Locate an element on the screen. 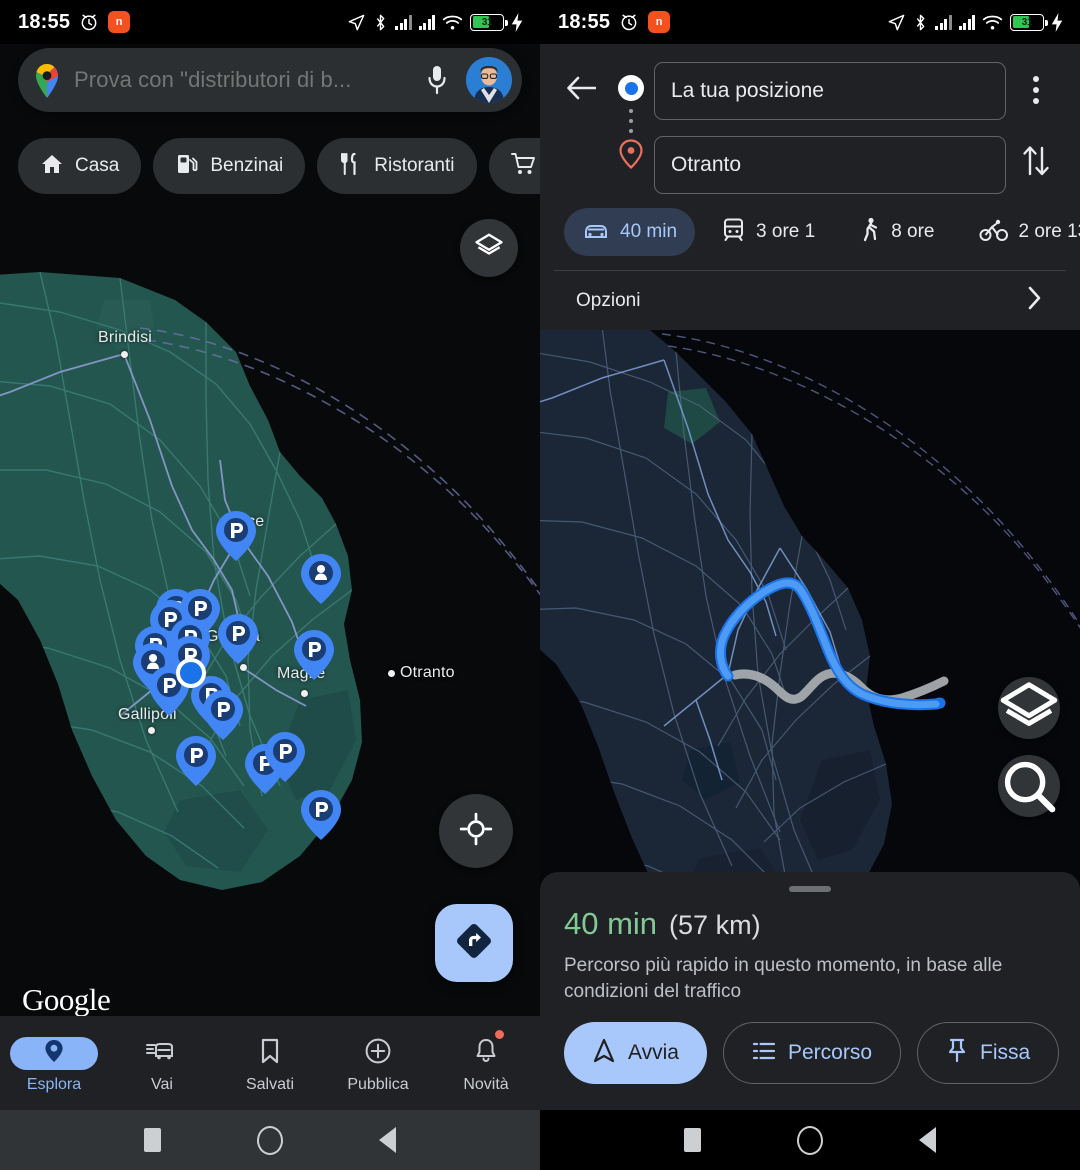 The width and height of the screenshot is (1080, 1170). mode-tab-cycling: 2 ore 13 is located at coordinates (1020, 232).